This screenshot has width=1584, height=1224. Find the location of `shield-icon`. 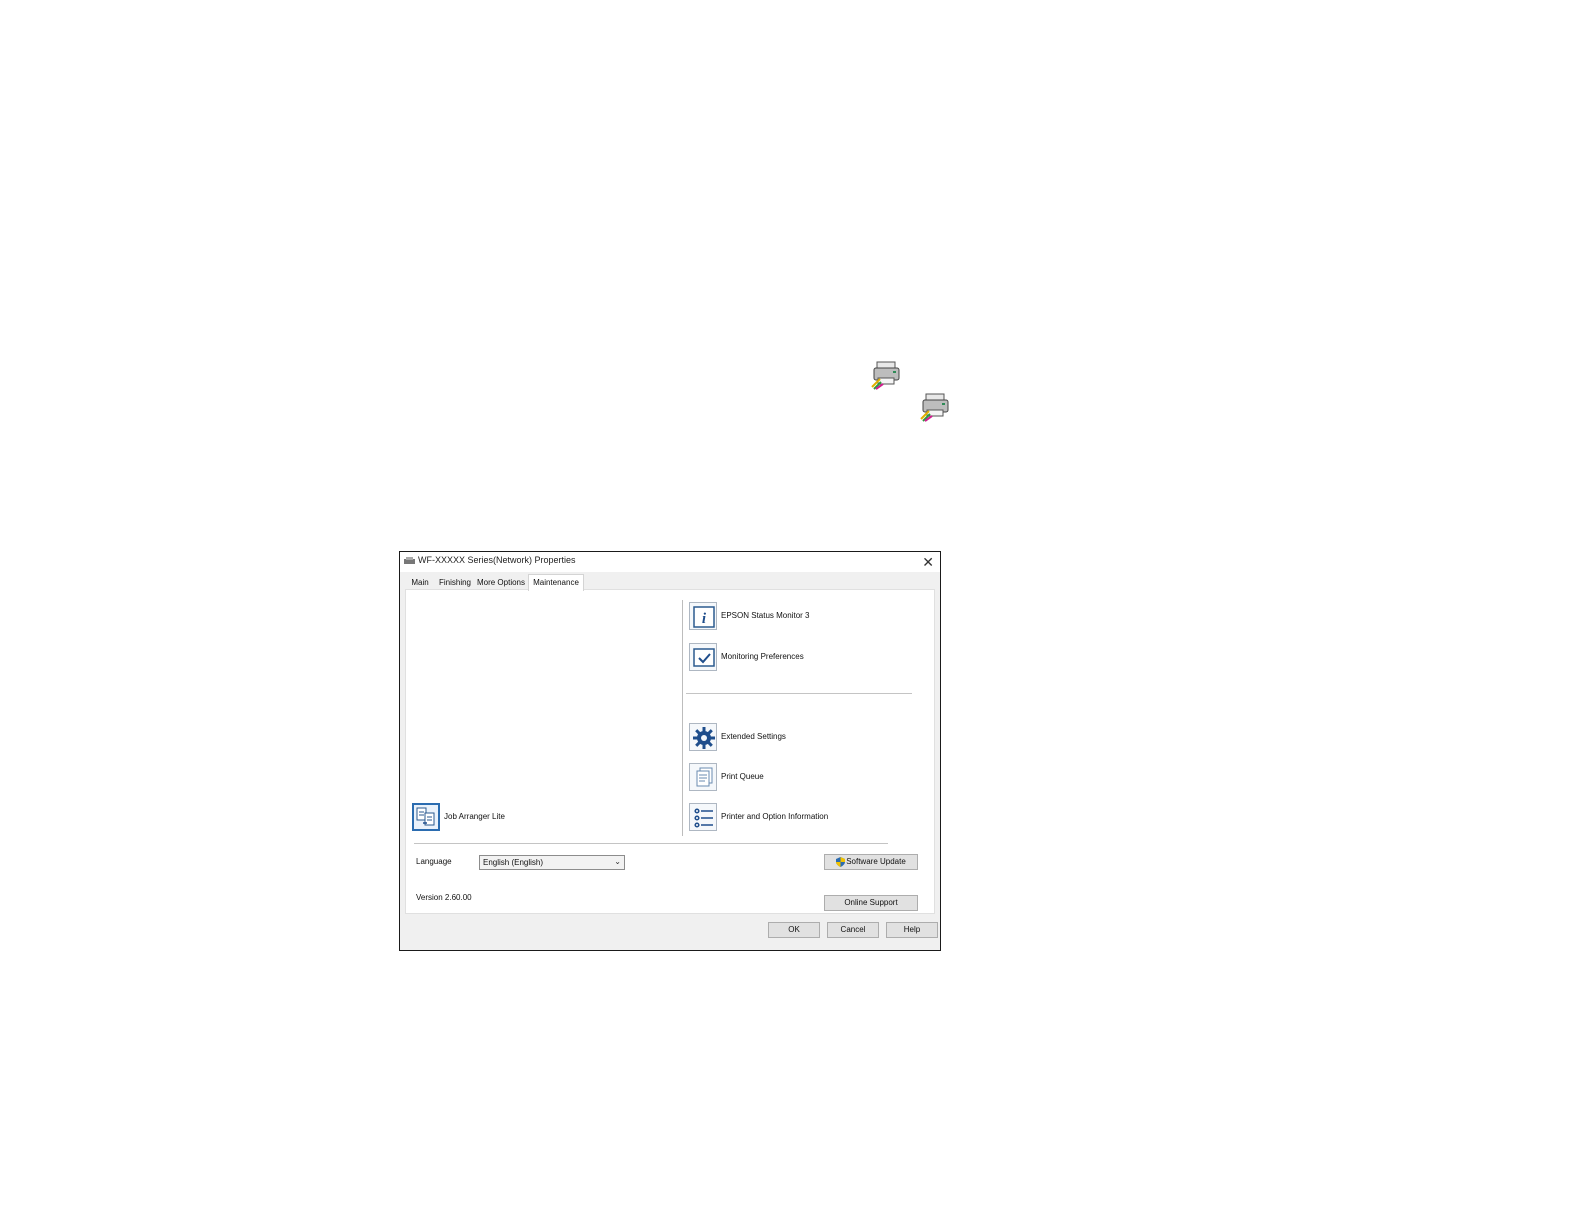

shield-icon is located at coordinates (841, 861).